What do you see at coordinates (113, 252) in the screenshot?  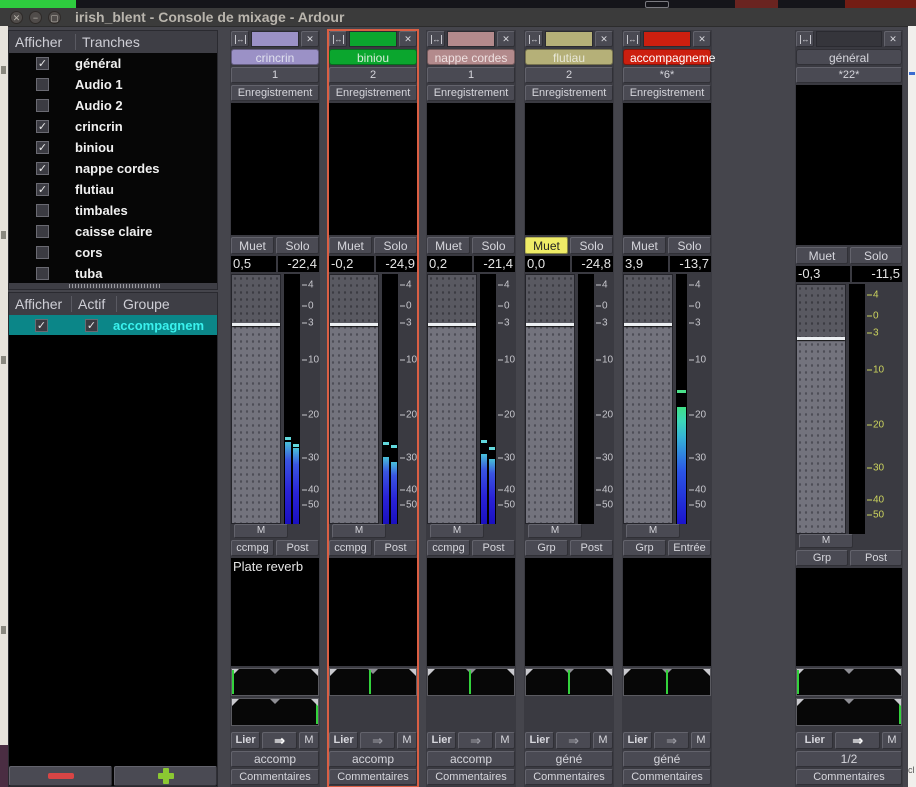 I see `track-row: cors` at bounding box center [113, 252].